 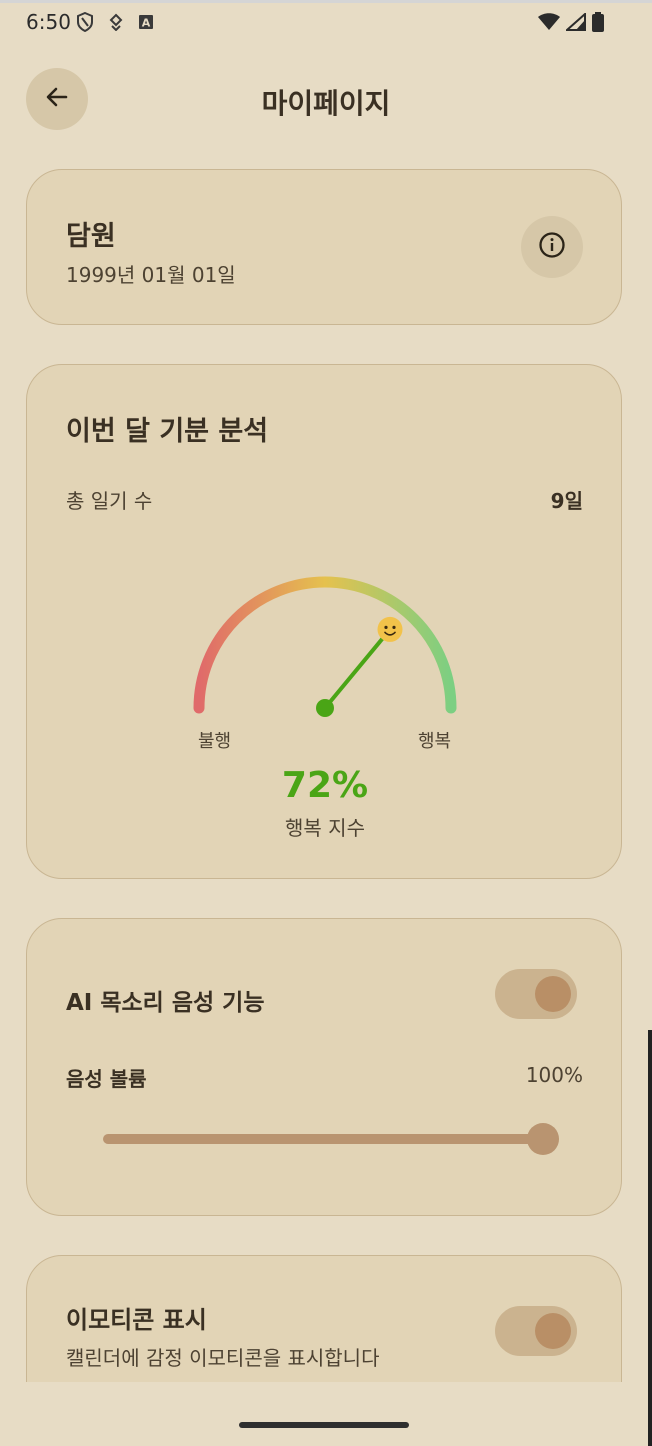 I want to click on emoticon-label: 이모티콘 표시, so click(x=136, y=1320).